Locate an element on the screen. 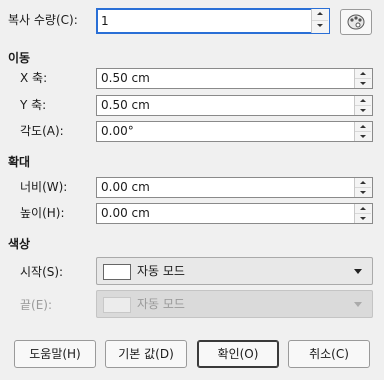 This screenshot has height=380, width=384. height-spin-arrows is located at coordinates (363, 213).